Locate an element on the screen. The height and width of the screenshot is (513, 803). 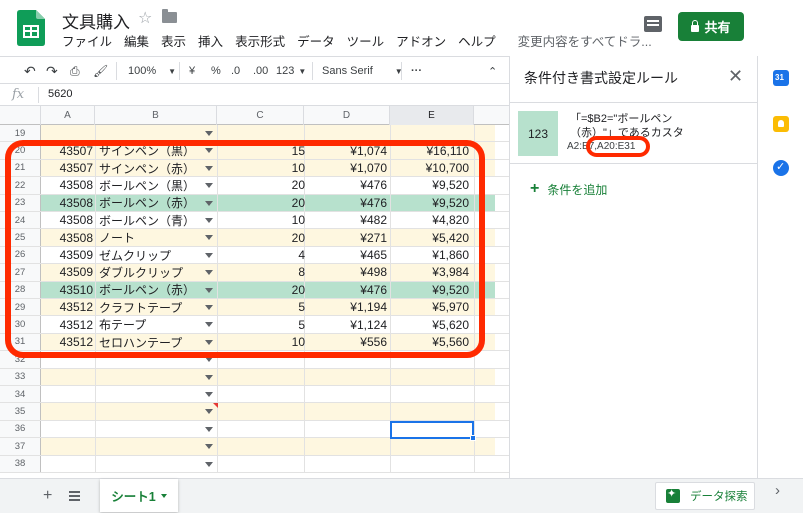
row-number: 36 is located at coordinates (20, 429).